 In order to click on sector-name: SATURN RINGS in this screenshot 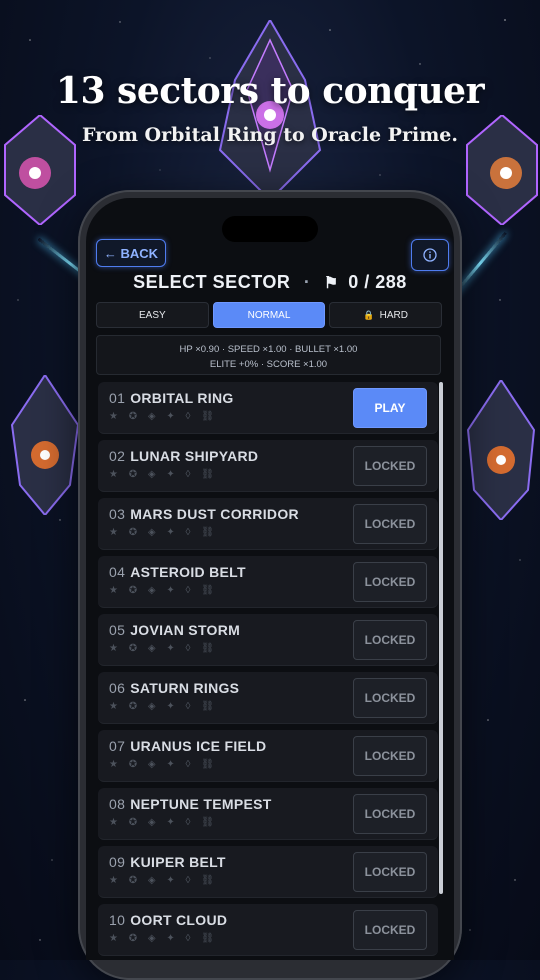, I will do `click(185, 688)`.